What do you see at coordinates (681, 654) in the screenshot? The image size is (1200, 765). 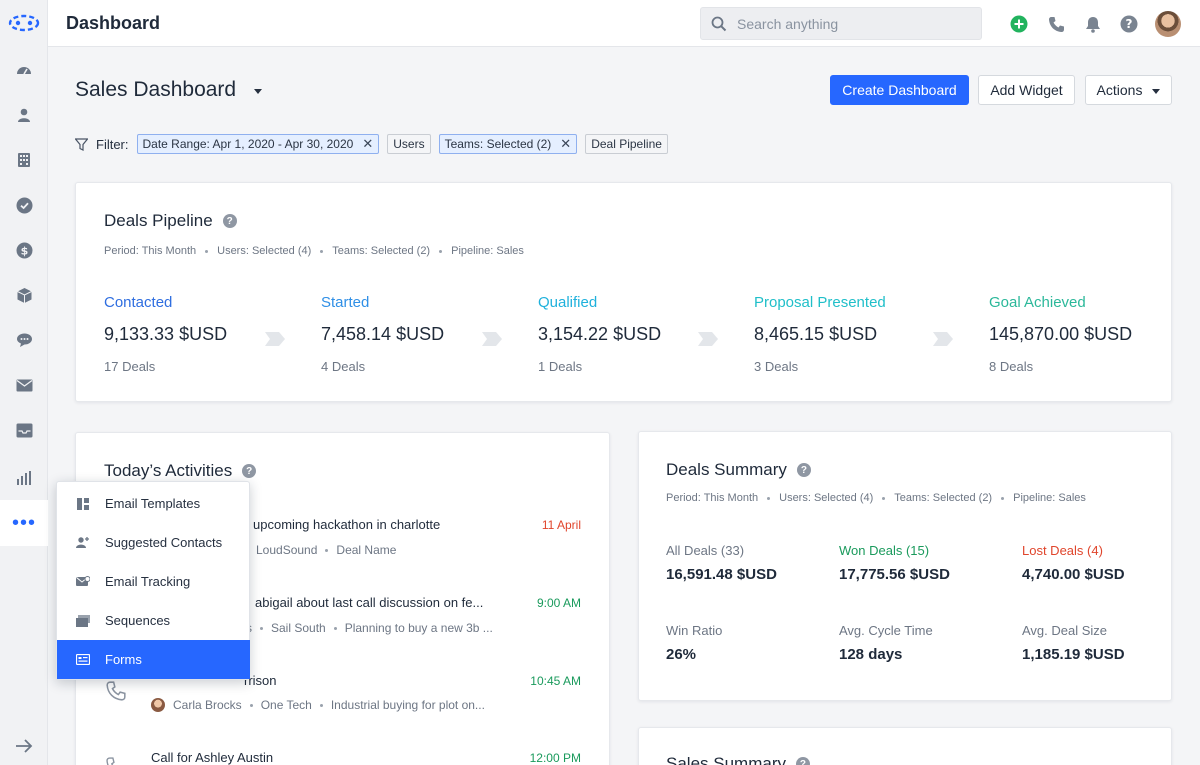 I see `summary-value: 26%` at bounding box center [681, 654].